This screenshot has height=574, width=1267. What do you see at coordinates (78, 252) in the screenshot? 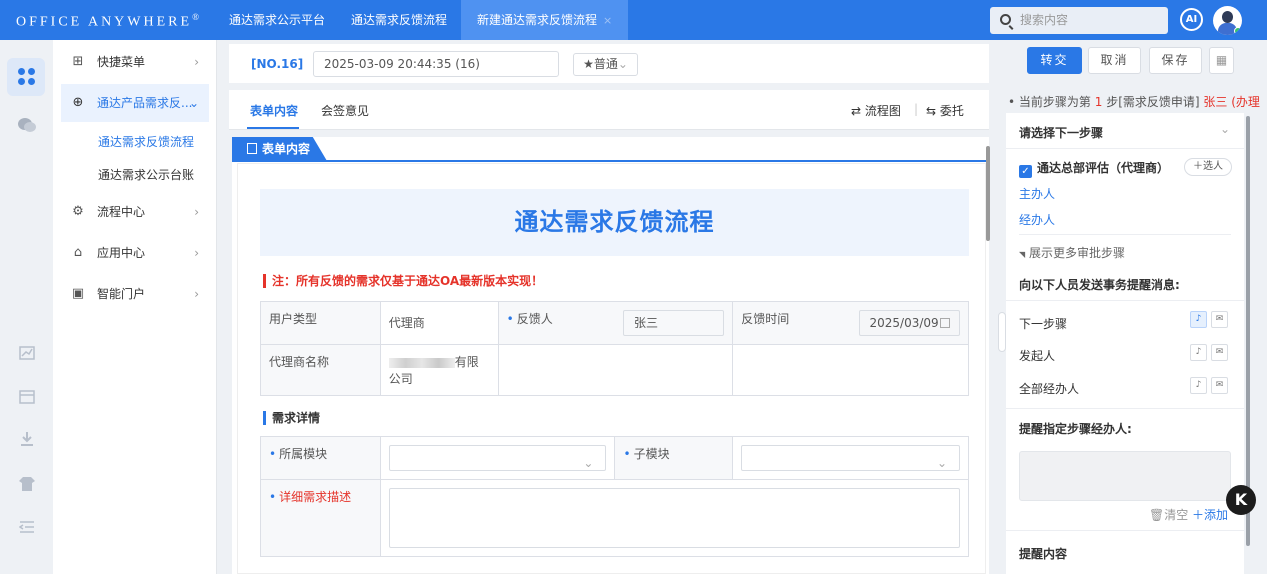
I see `bag-icon: ⌂` at bounding box center [78, 252].